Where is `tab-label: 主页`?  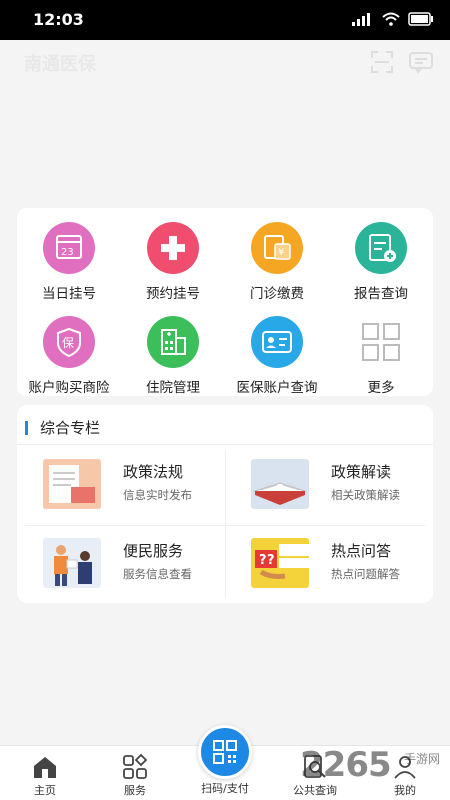 tab-label: 主页 is located at coordinates (45, 790).